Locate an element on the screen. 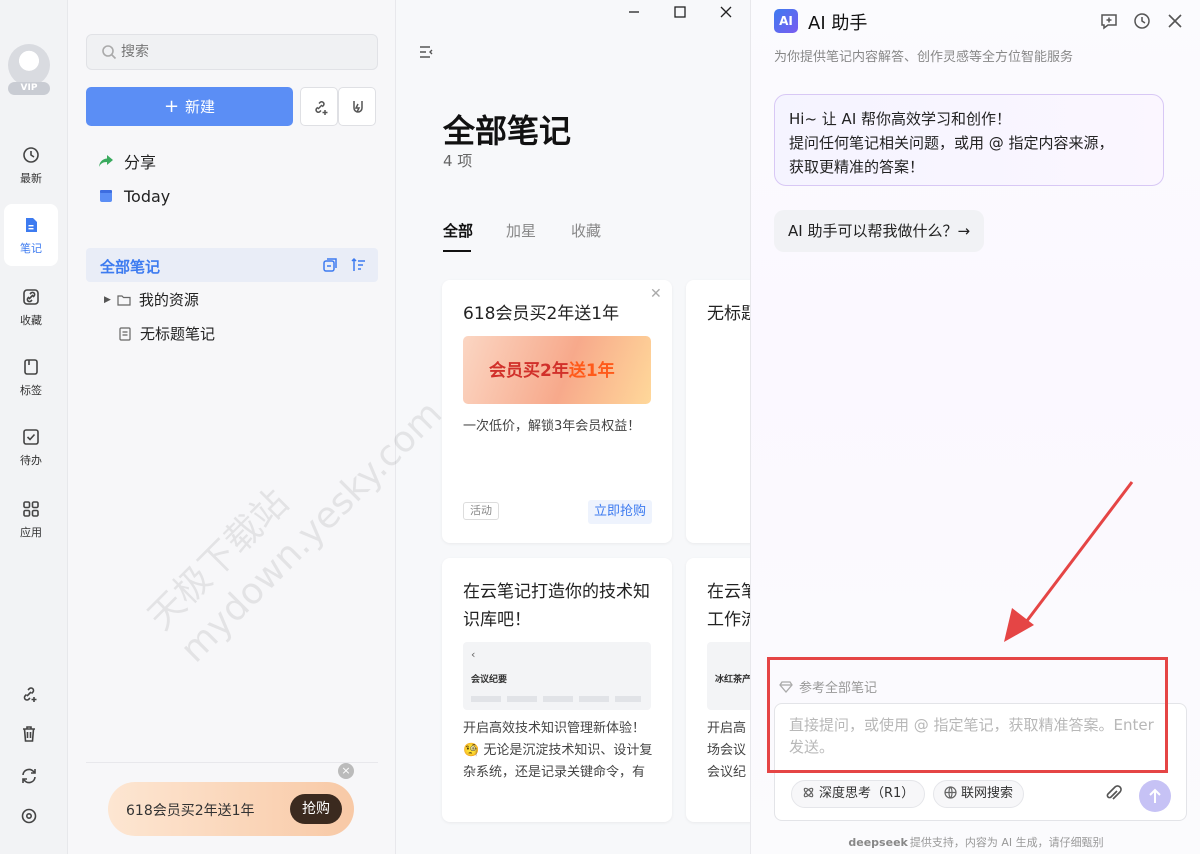 The height and width of the screenshot is (854, 1200). search-icon is located at coordinates (109, 52).